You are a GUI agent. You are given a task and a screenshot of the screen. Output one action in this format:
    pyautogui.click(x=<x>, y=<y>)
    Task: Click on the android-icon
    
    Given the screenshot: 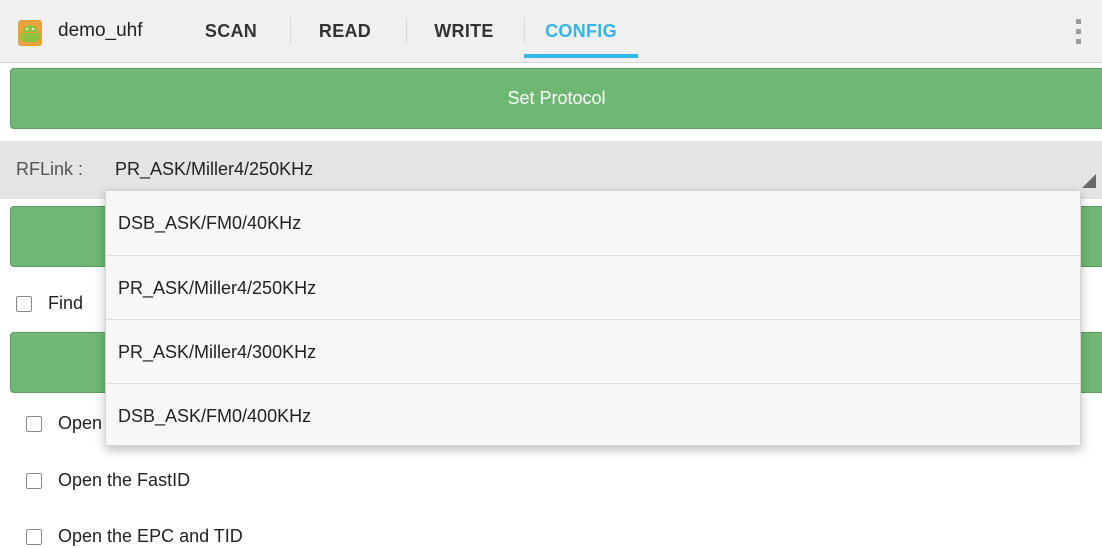 What is the action you would take?
    pyautogui.click(x=30, y=33)
    